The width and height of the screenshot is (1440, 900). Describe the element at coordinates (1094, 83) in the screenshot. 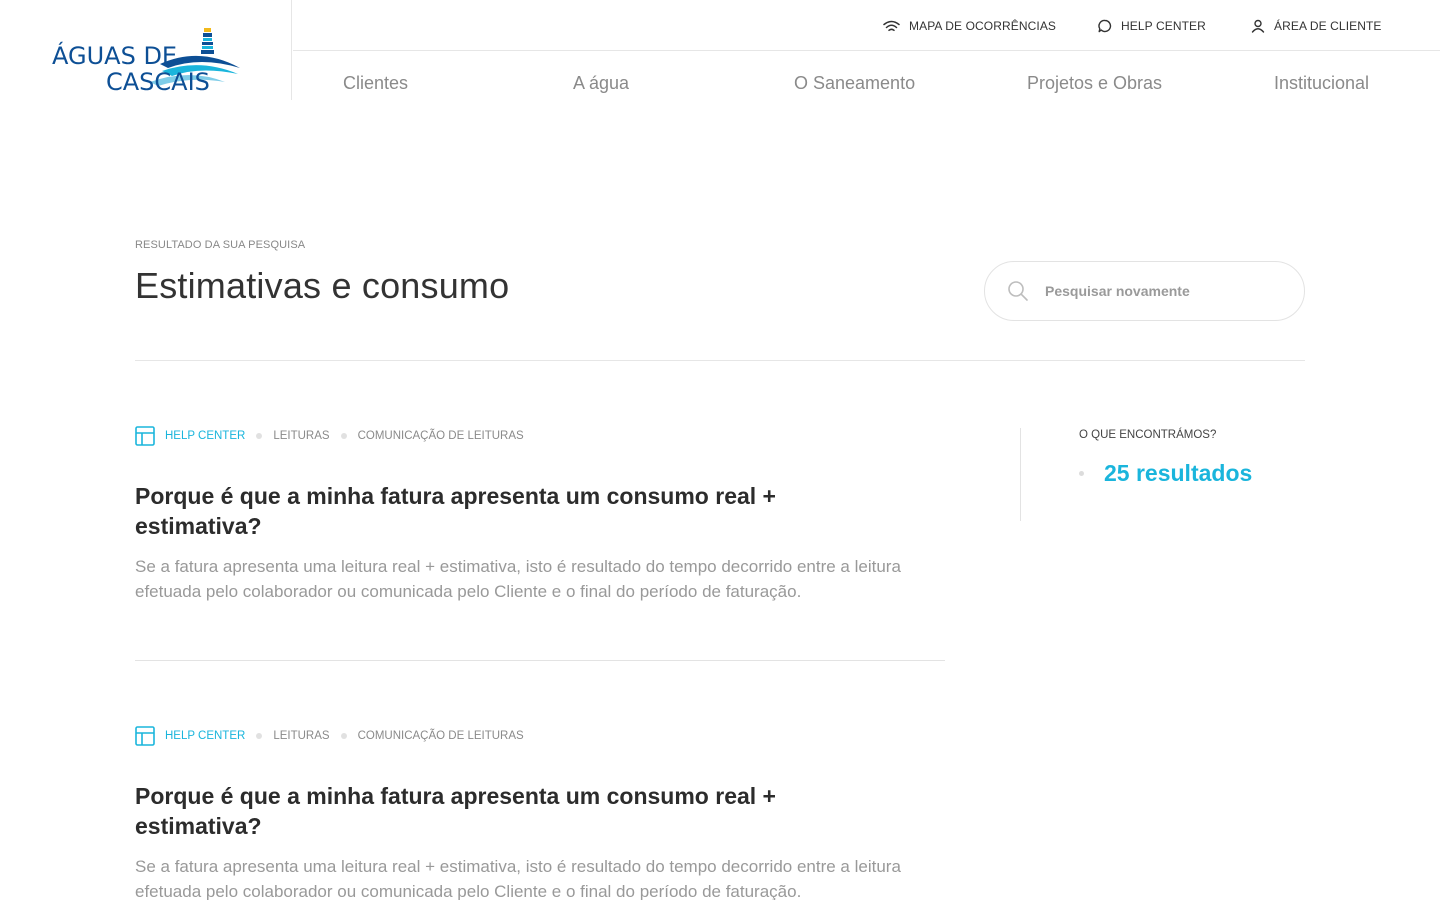

I see `nav-projetos-obras: Projetos e Obras` at that location.